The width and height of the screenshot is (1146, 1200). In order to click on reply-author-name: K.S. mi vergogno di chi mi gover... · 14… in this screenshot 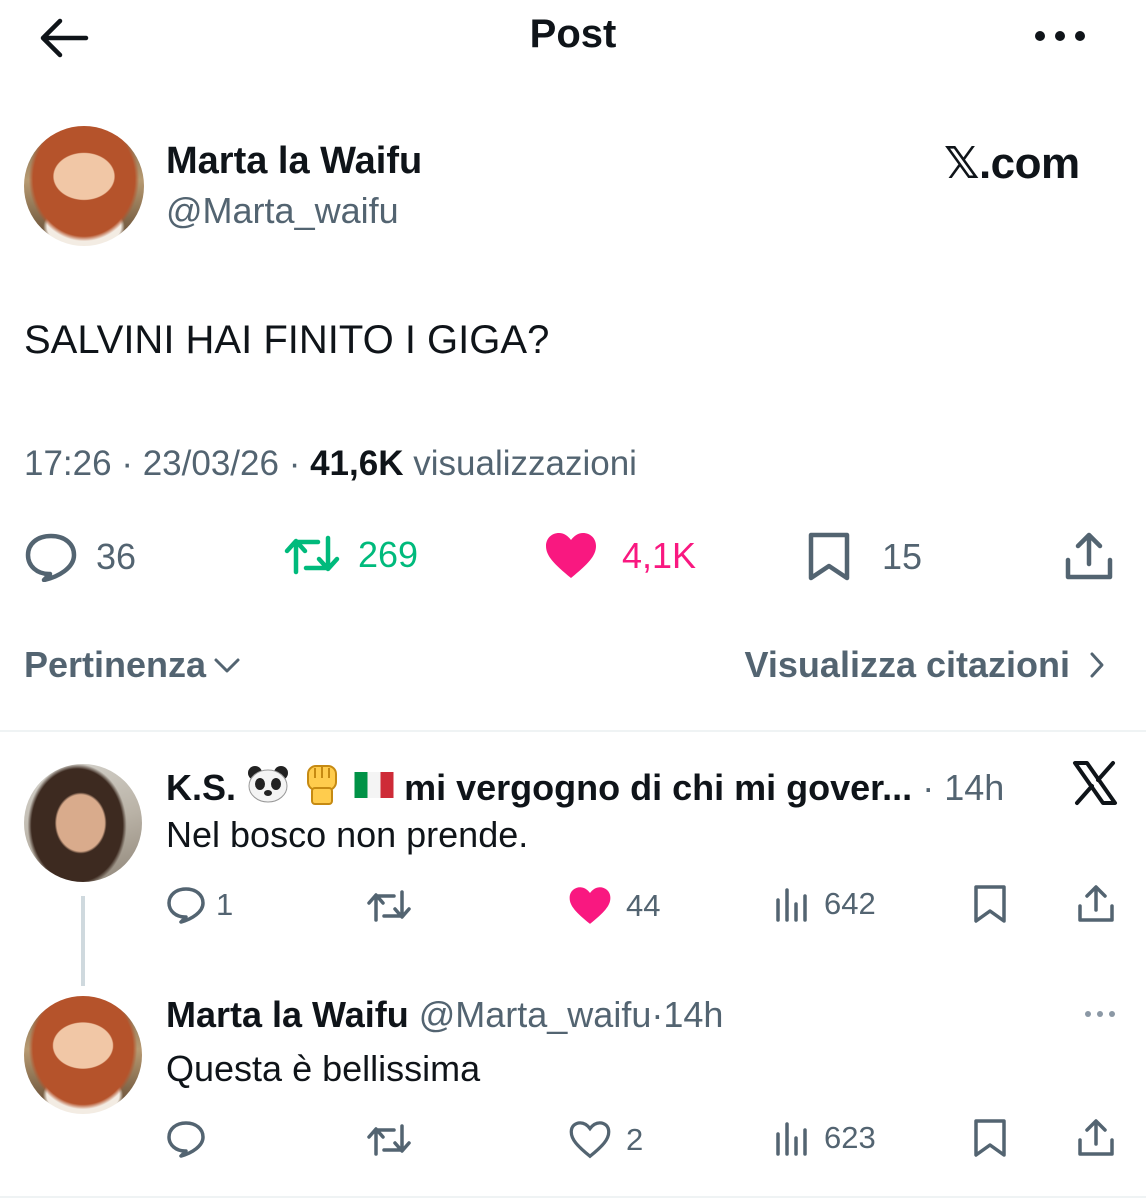, I will do `click(585, 785)`.